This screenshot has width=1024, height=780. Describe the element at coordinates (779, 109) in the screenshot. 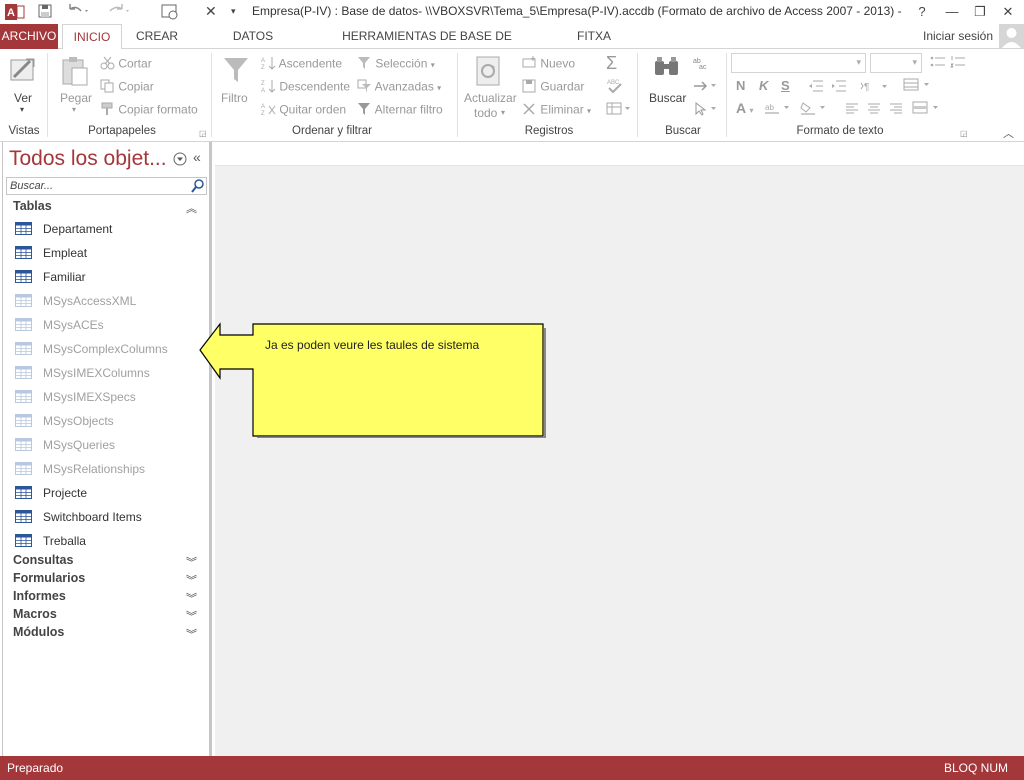

I see `highlight-icon: ab` at that location.